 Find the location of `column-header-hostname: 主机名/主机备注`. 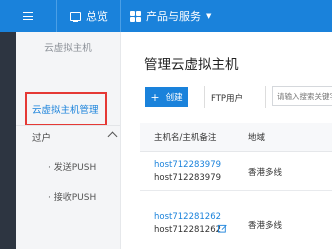

column-header-hostname: 主机名/主机备注 is located at coordinates (185, 138).